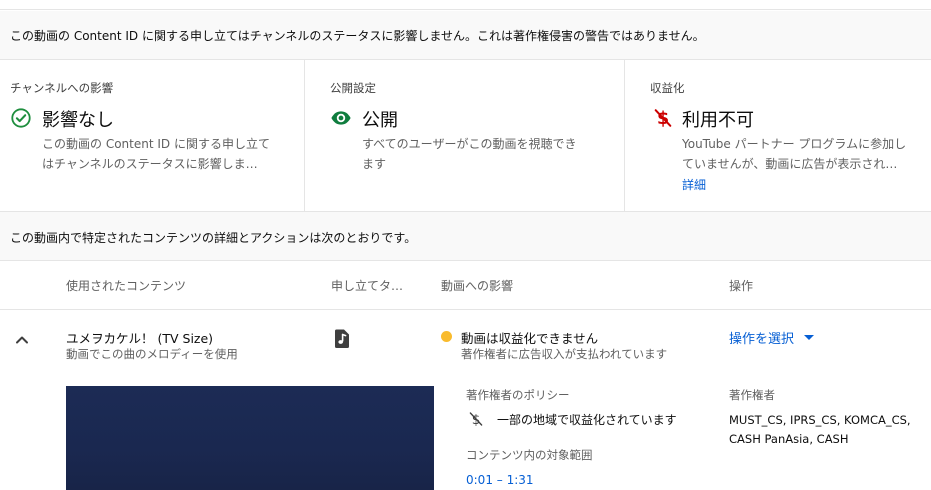  What do you see at coordinates (140, 338) in the screenshot?
I see `claim-content-title: ユメヲカケル！ (TV Size)` at bounding box center [140, 338].